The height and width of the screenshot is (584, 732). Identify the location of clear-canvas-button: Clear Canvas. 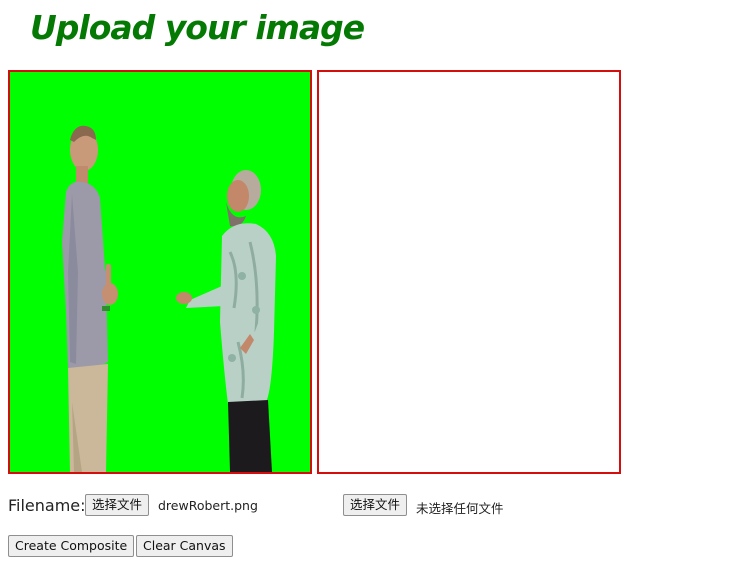
(184, 546).